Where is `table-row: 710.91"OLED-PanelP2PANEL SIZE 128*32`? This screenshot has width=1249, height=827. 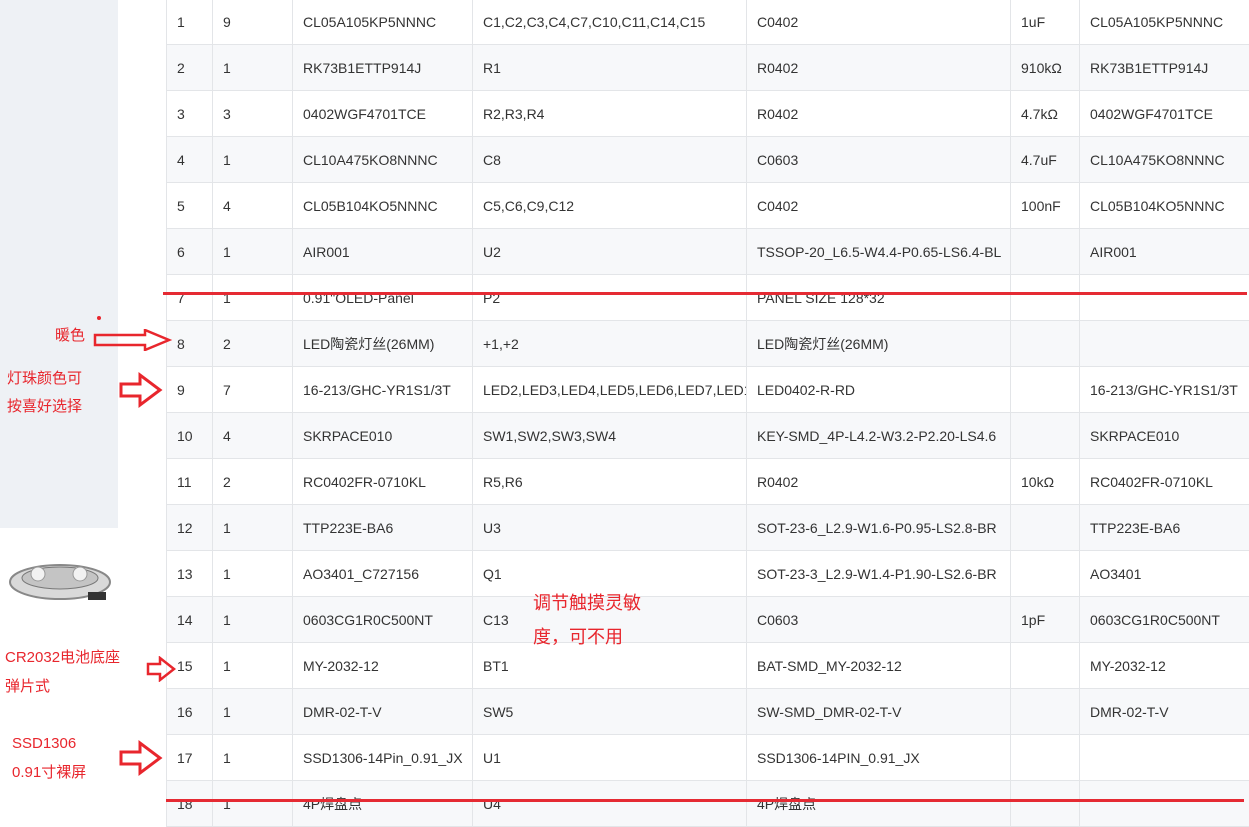
table-row: 710.91"OLED-PanelP2PANEL SIZE 128*32 is located at coordinates (708, 298).